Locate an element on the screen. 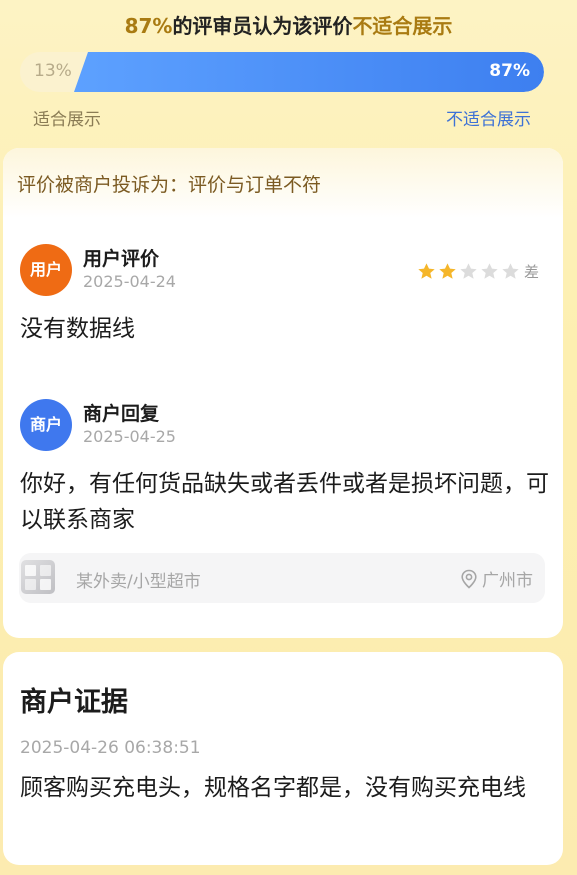 The height and width of the screenshot is (875, 577). merchant-reply-header: 商户 商户回复 2025-04-25 is located at coordinates (285, 425).